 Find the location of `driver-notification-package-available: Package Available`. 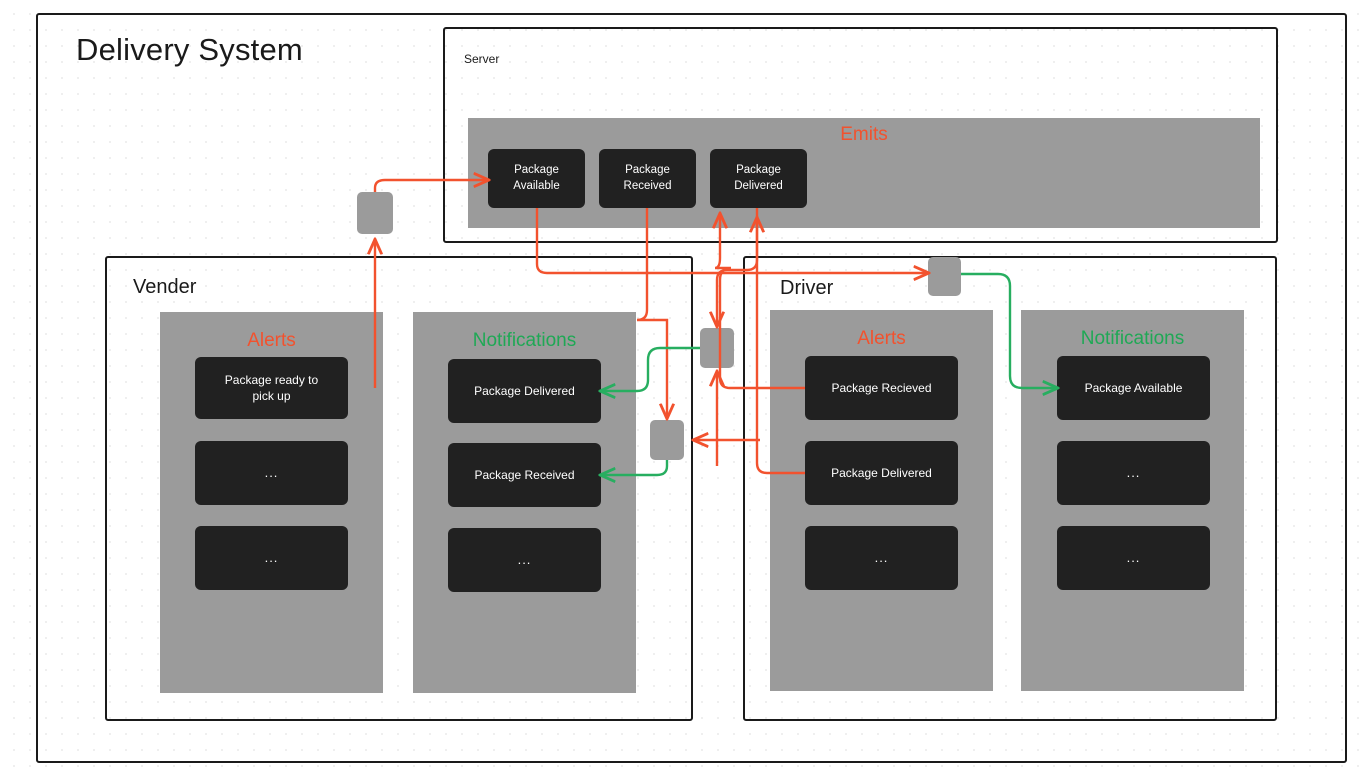

driver-notification-package-available: Package Available is located at coordinates (1133, 388).